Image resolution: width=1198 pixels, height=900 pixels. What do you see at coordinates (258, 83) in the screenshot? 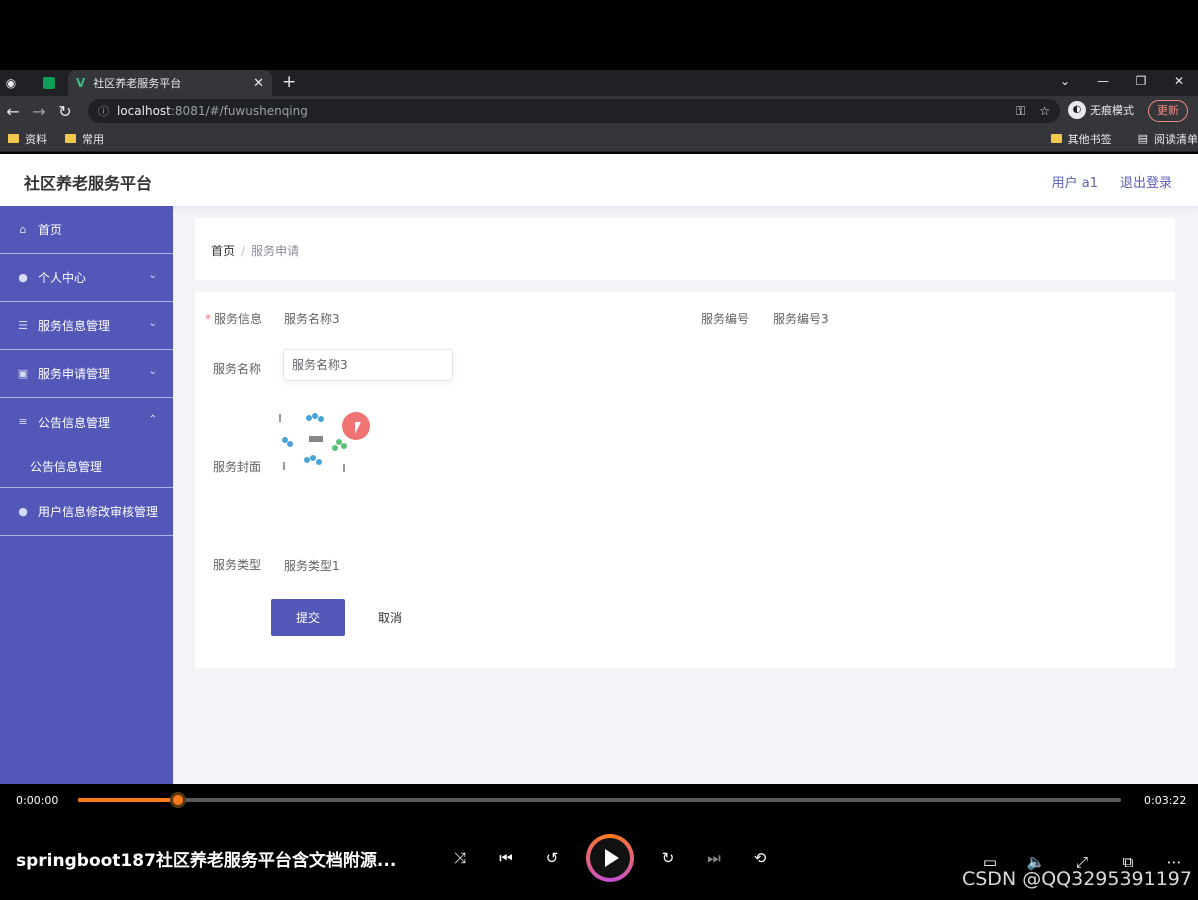
I see `close-tab-icon: ✕` at bounding box center [258, 83].